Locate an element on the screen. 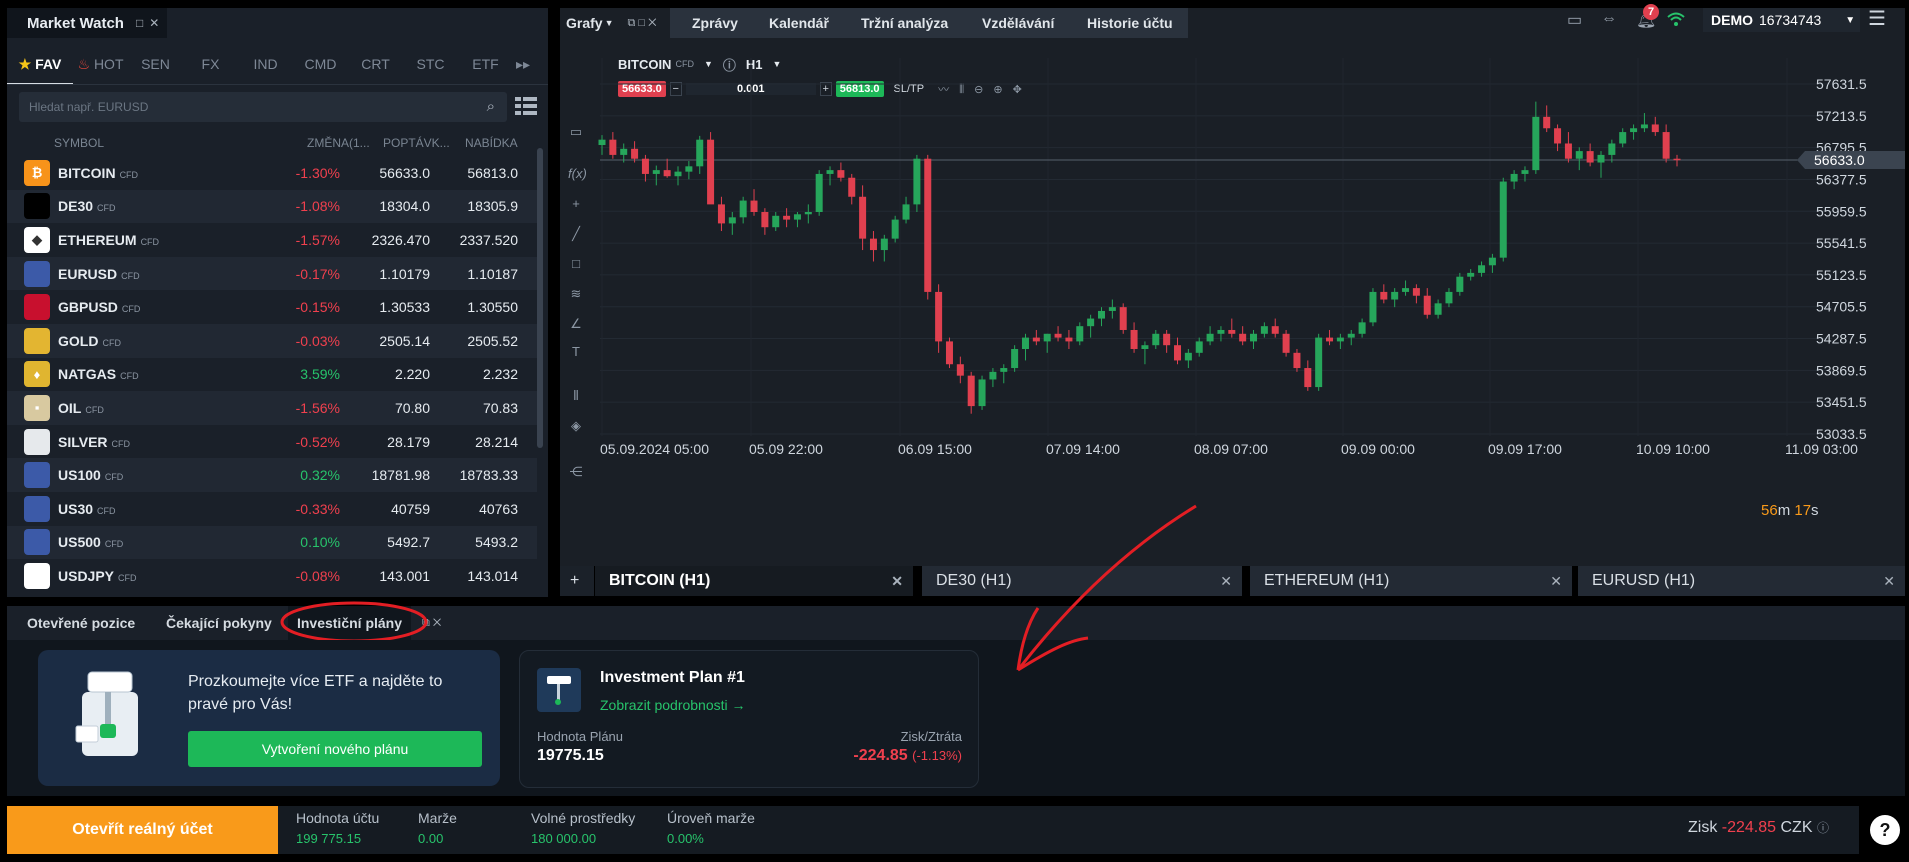  indicators-icon: ⫴ is located at coordinates (576, 396).